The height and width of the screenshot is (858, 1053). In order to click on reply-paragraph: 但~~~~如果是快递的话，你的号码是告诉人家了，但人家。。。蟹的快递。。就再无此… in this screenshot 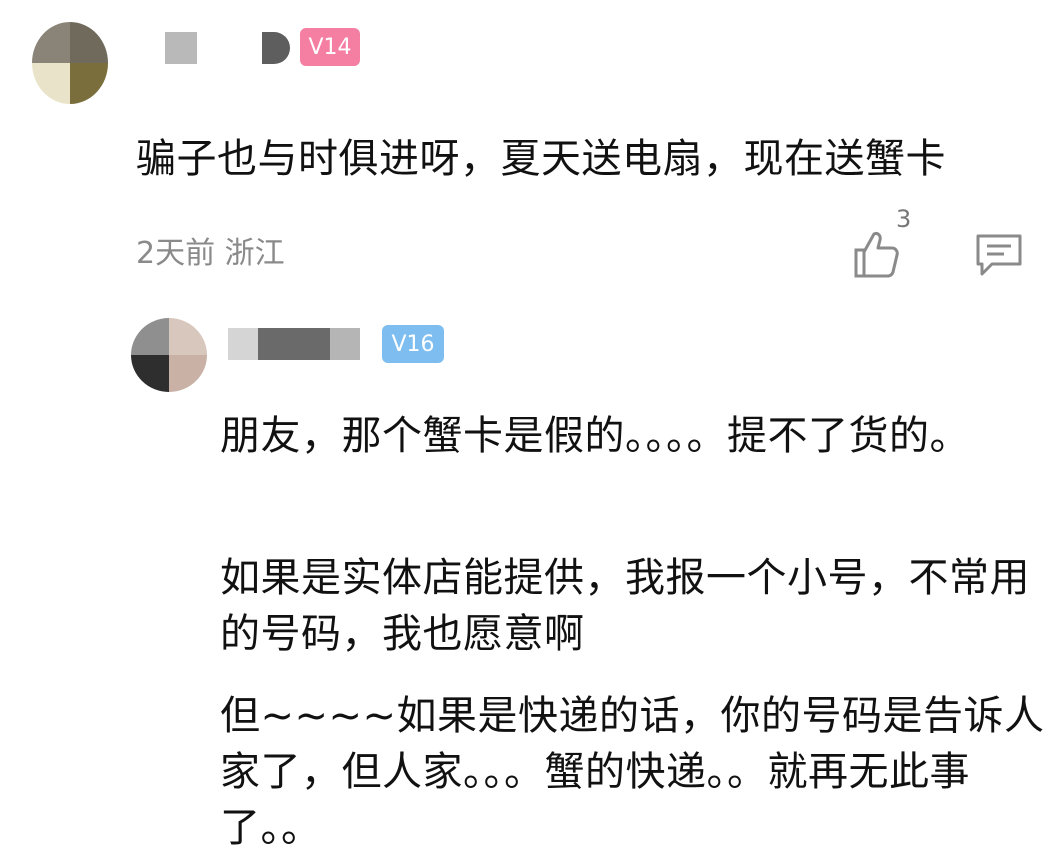, I will do `click(632, 772)`.